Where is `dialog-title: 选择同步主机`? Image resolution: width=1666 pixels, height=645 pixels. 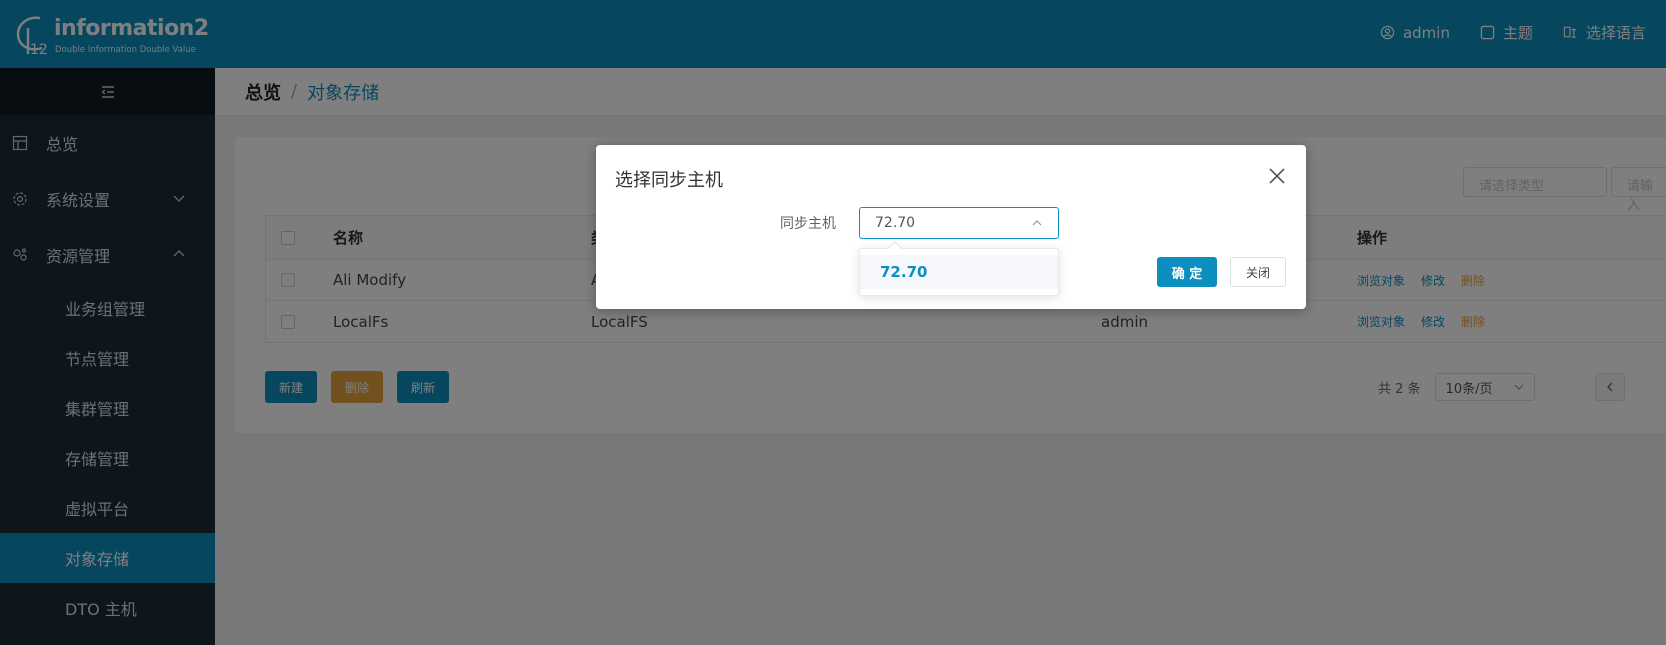
dialog-title: 选择同步主机 is located at coordinates (669, 180).